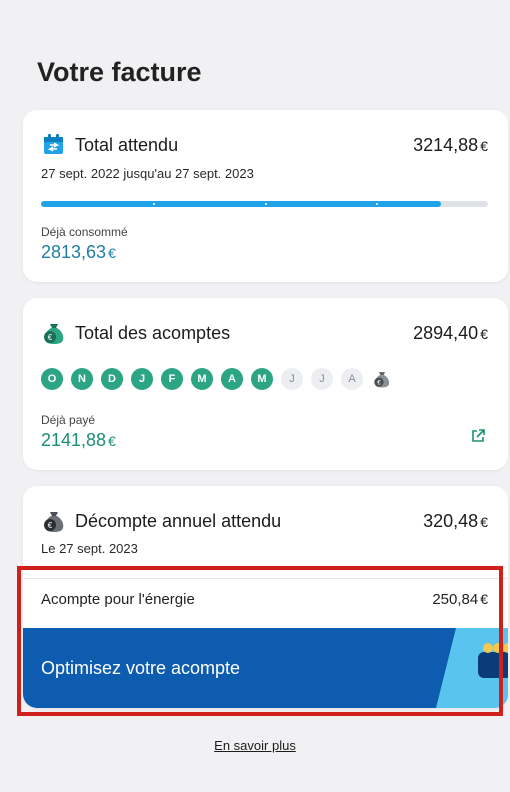 This screenshot has width=510, height=792. Describe the element at coordinates (78, 440) in the screenshot. I see `paid-value: 2141,88 €` at that location.